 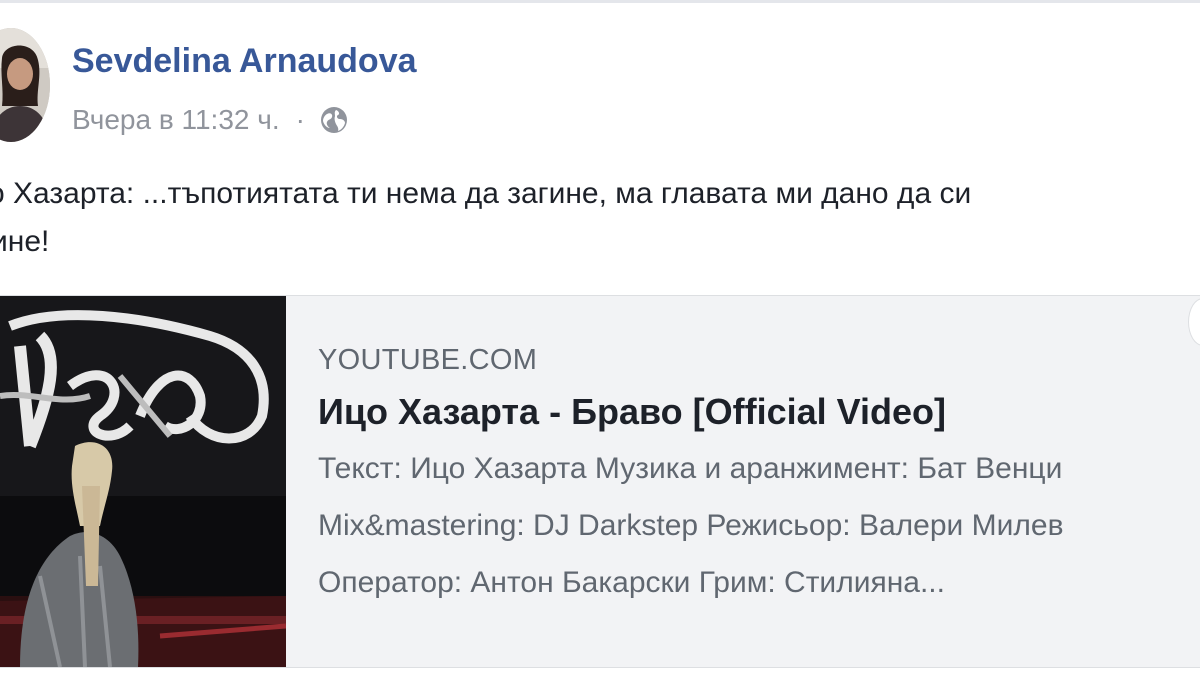 What do you see at coordinates (428, 360) in the screenshot?
I see `link-domain: YOUTUBE.COM` at bounding box center [428, 360].